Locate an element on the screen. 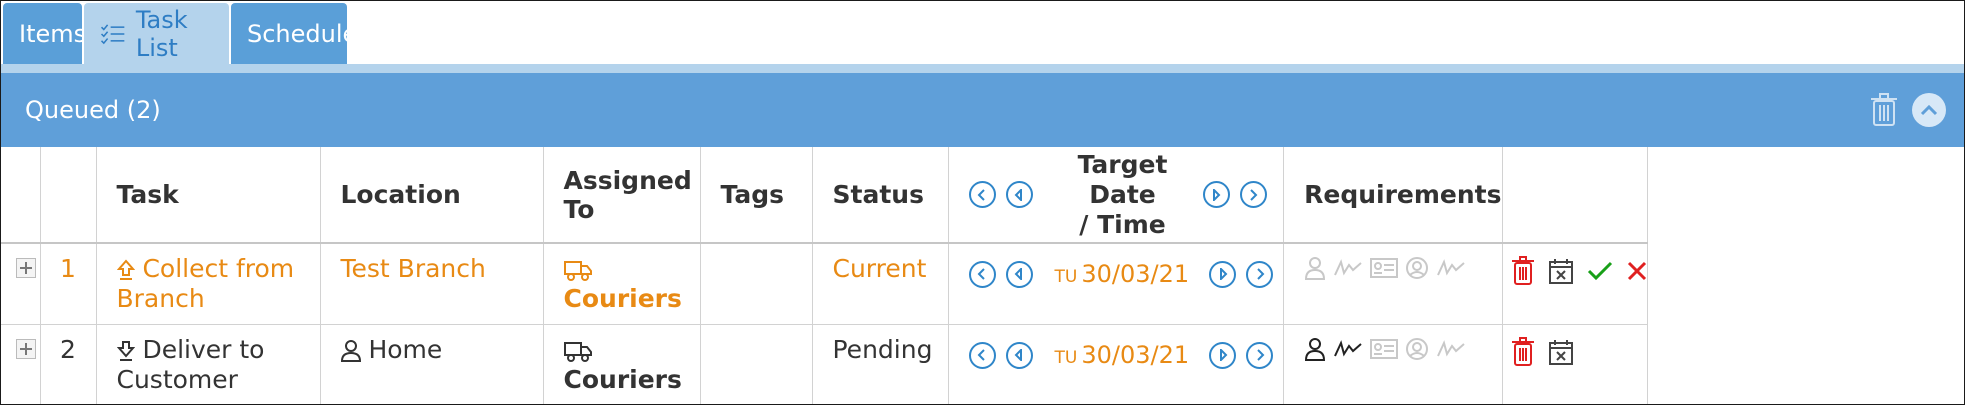 This screenshot has width=1965, height=405. tab-task-list: Task List is located at coordinates (156, 33).